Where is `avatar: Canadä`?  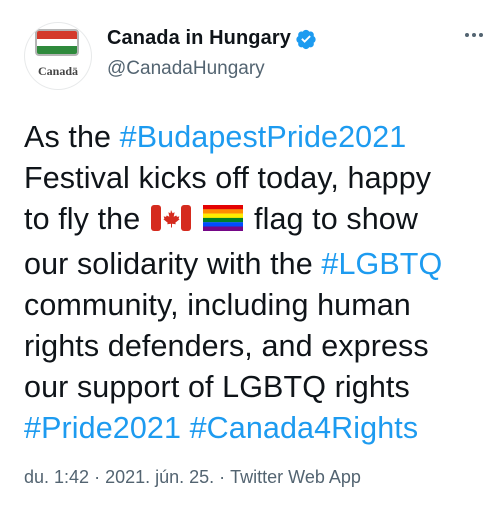
avatar: Canadä is located at coordinates (58, 56).